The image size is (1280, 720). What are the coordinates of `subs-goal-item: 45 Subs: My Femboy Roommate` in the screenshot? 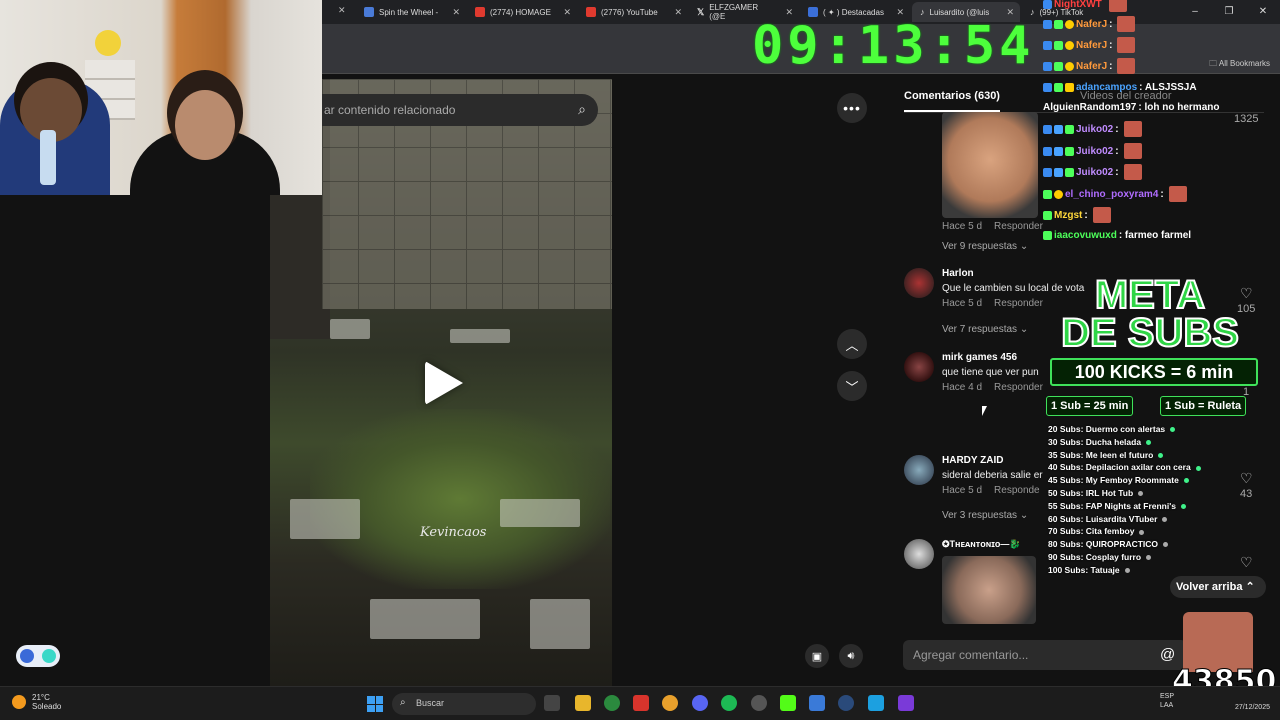 It's located at (1158, 481).